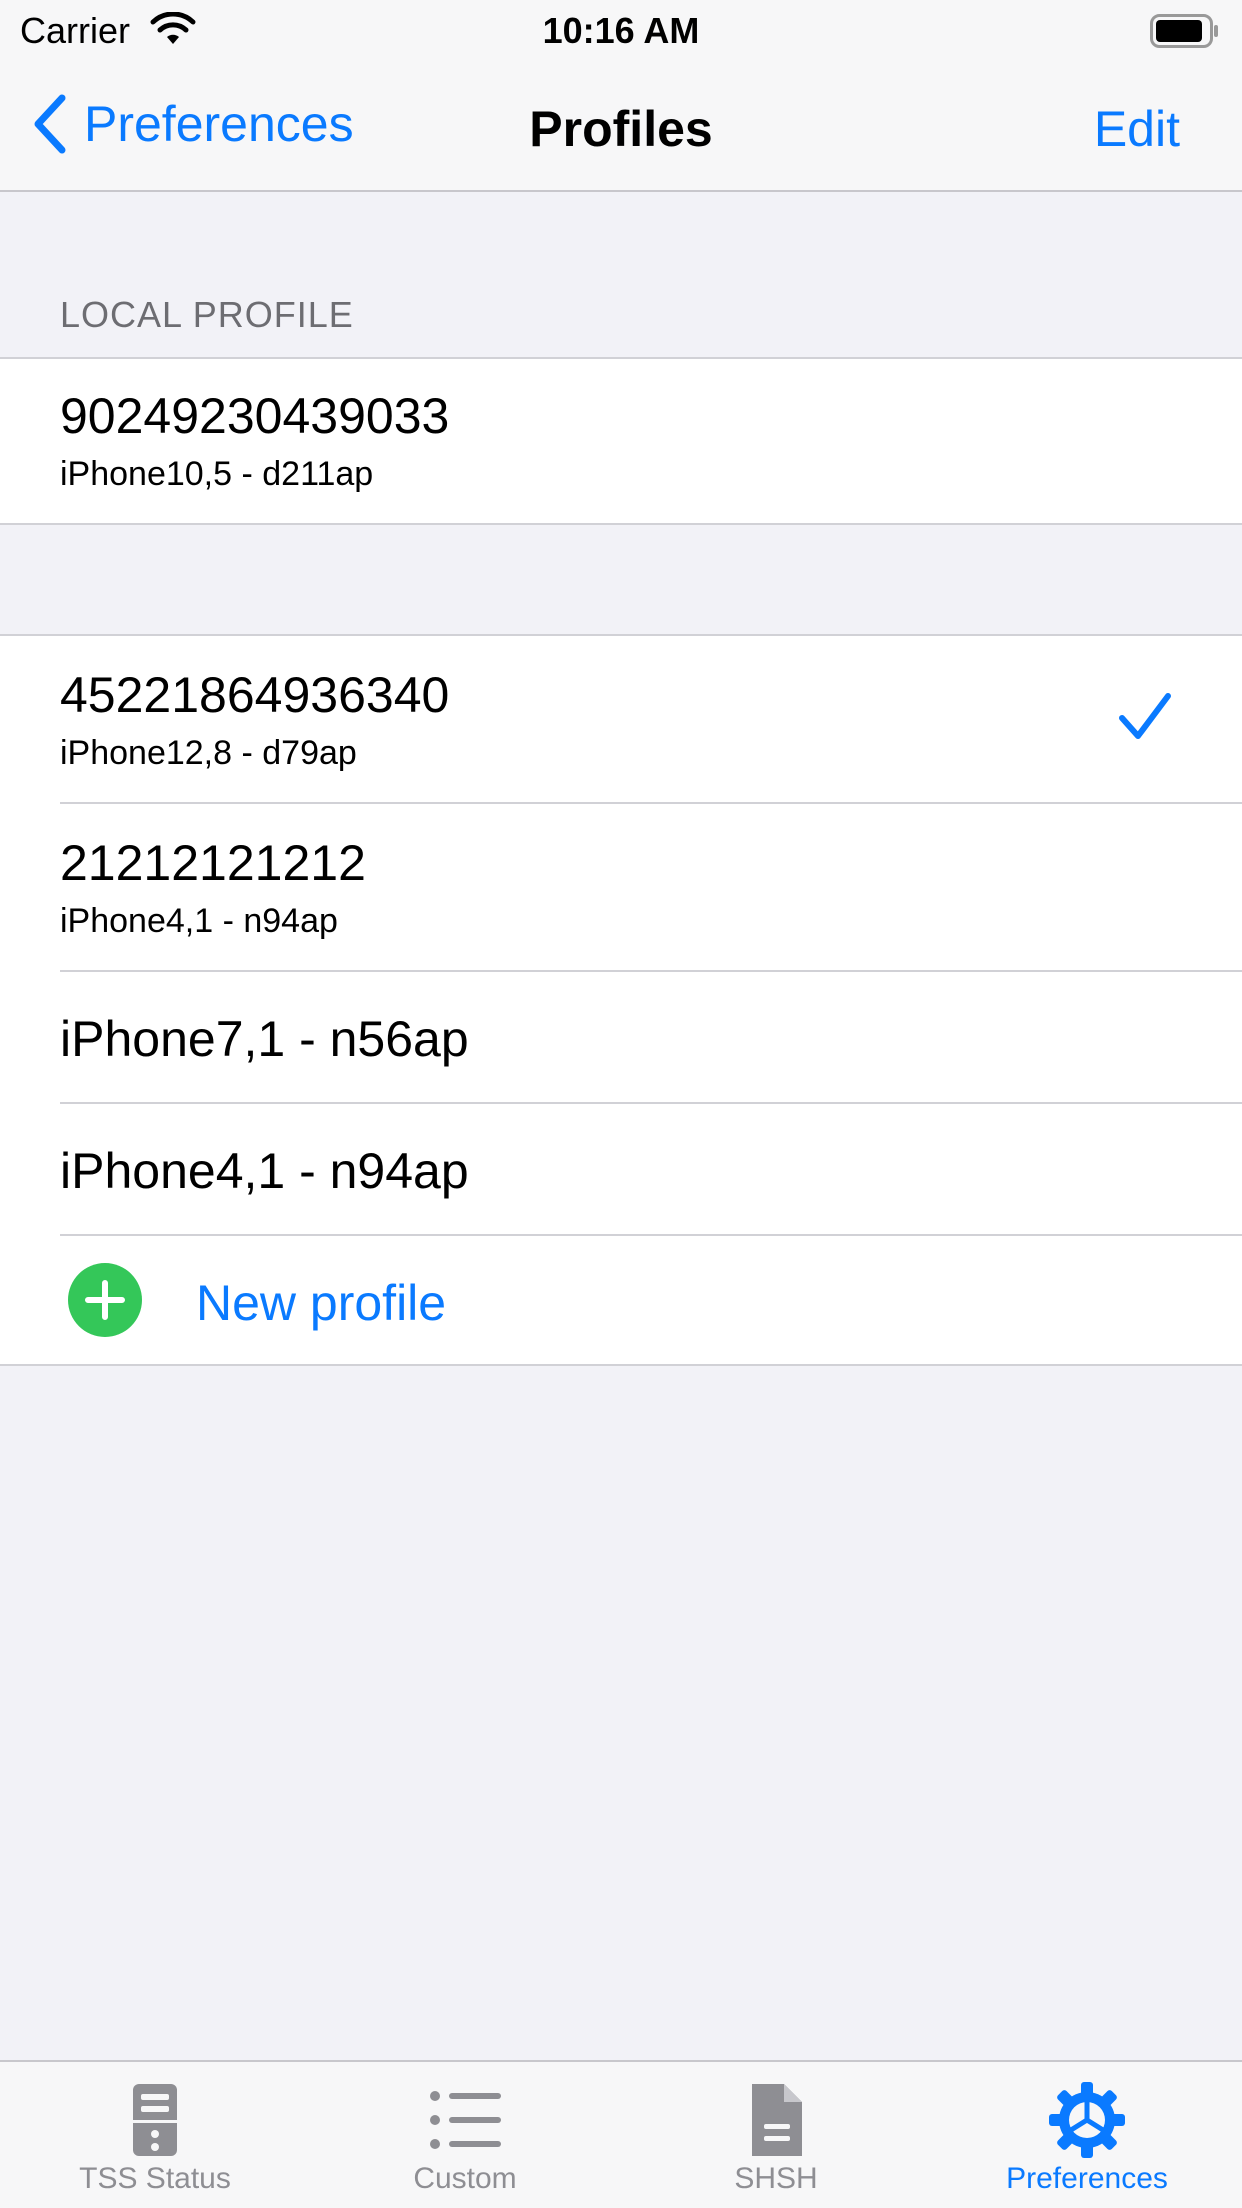 This screenshot has height=2208, width=1242. What do you see at coordinates (621, 1170) in the screenshot?
I see `profile-row: iPhone4,1 - n94ap` at bounding box center [621, 1170].